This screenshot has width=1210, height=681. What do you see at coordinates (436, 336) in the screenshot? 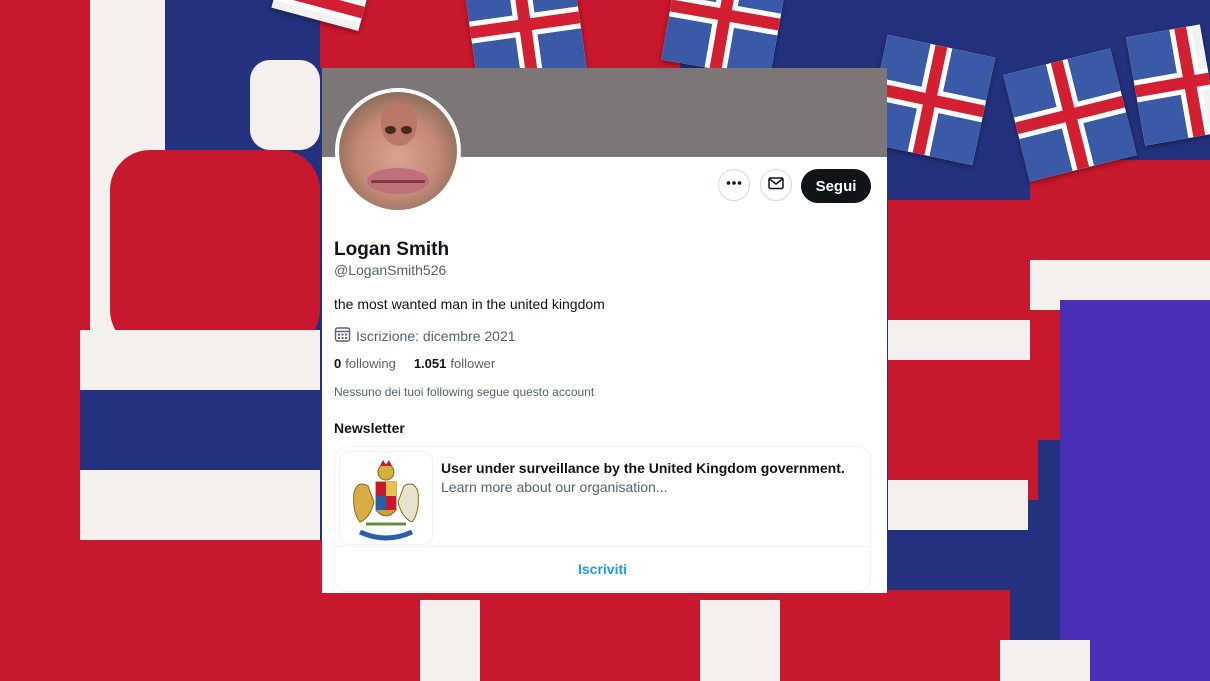
I see `join-date-text: Iscrizione: dicembre 2021` at bounding box center [436, 336].